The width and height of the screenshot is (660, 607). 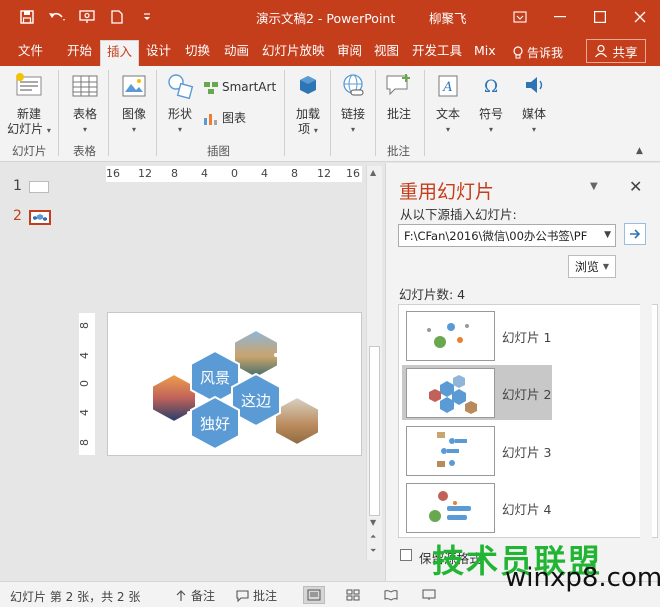 What do you see at coordinates (448, 104) in the screenshot?
I see `text-button: A 文本 ▾` at bounding box center [448, 104].